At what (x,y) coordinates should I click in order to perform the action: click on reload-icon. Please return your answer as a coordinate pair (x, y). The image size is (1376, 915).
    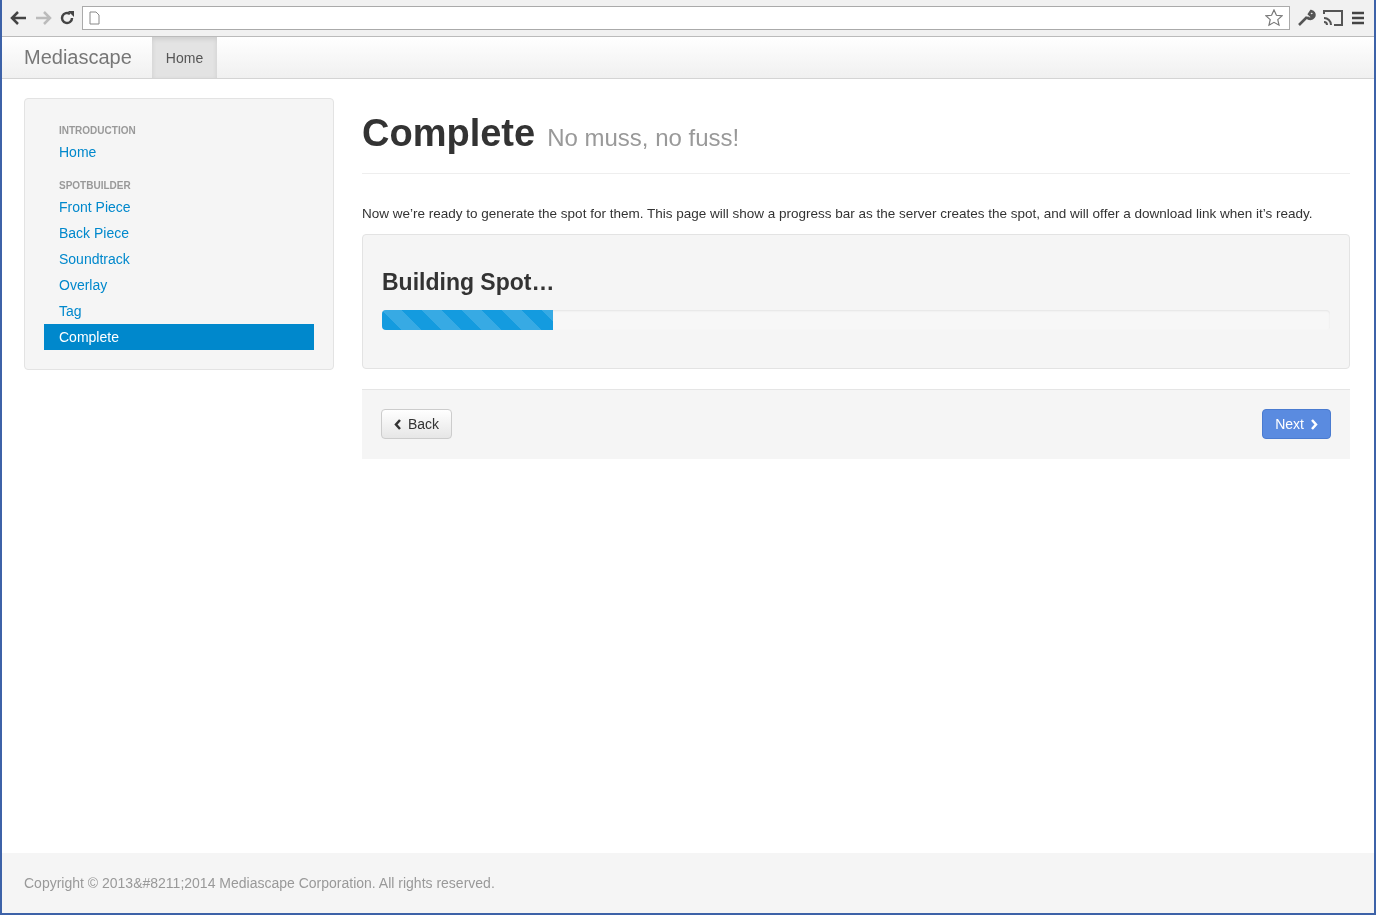
    Looking at the image, I should click on (67, 18).